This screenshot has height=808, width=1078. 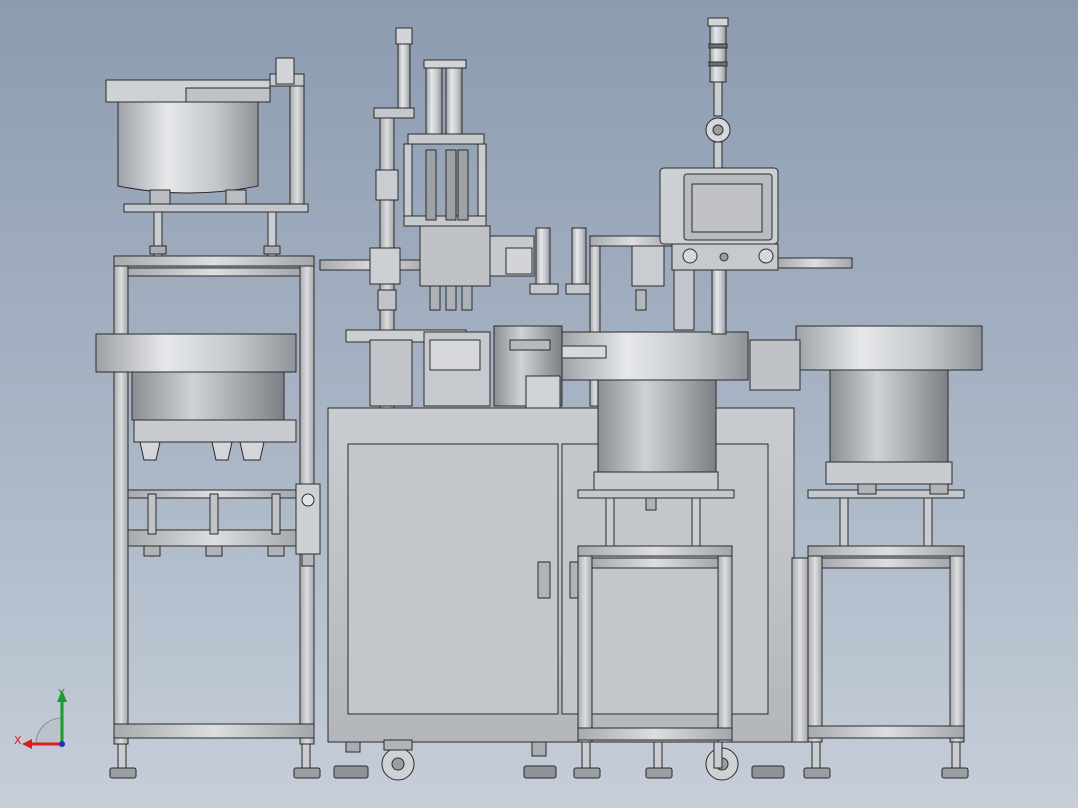 What do you see at coordinates (880, 662) in the screenshot?
I see `right-bowl-stand` at bounding box center [880, 662].